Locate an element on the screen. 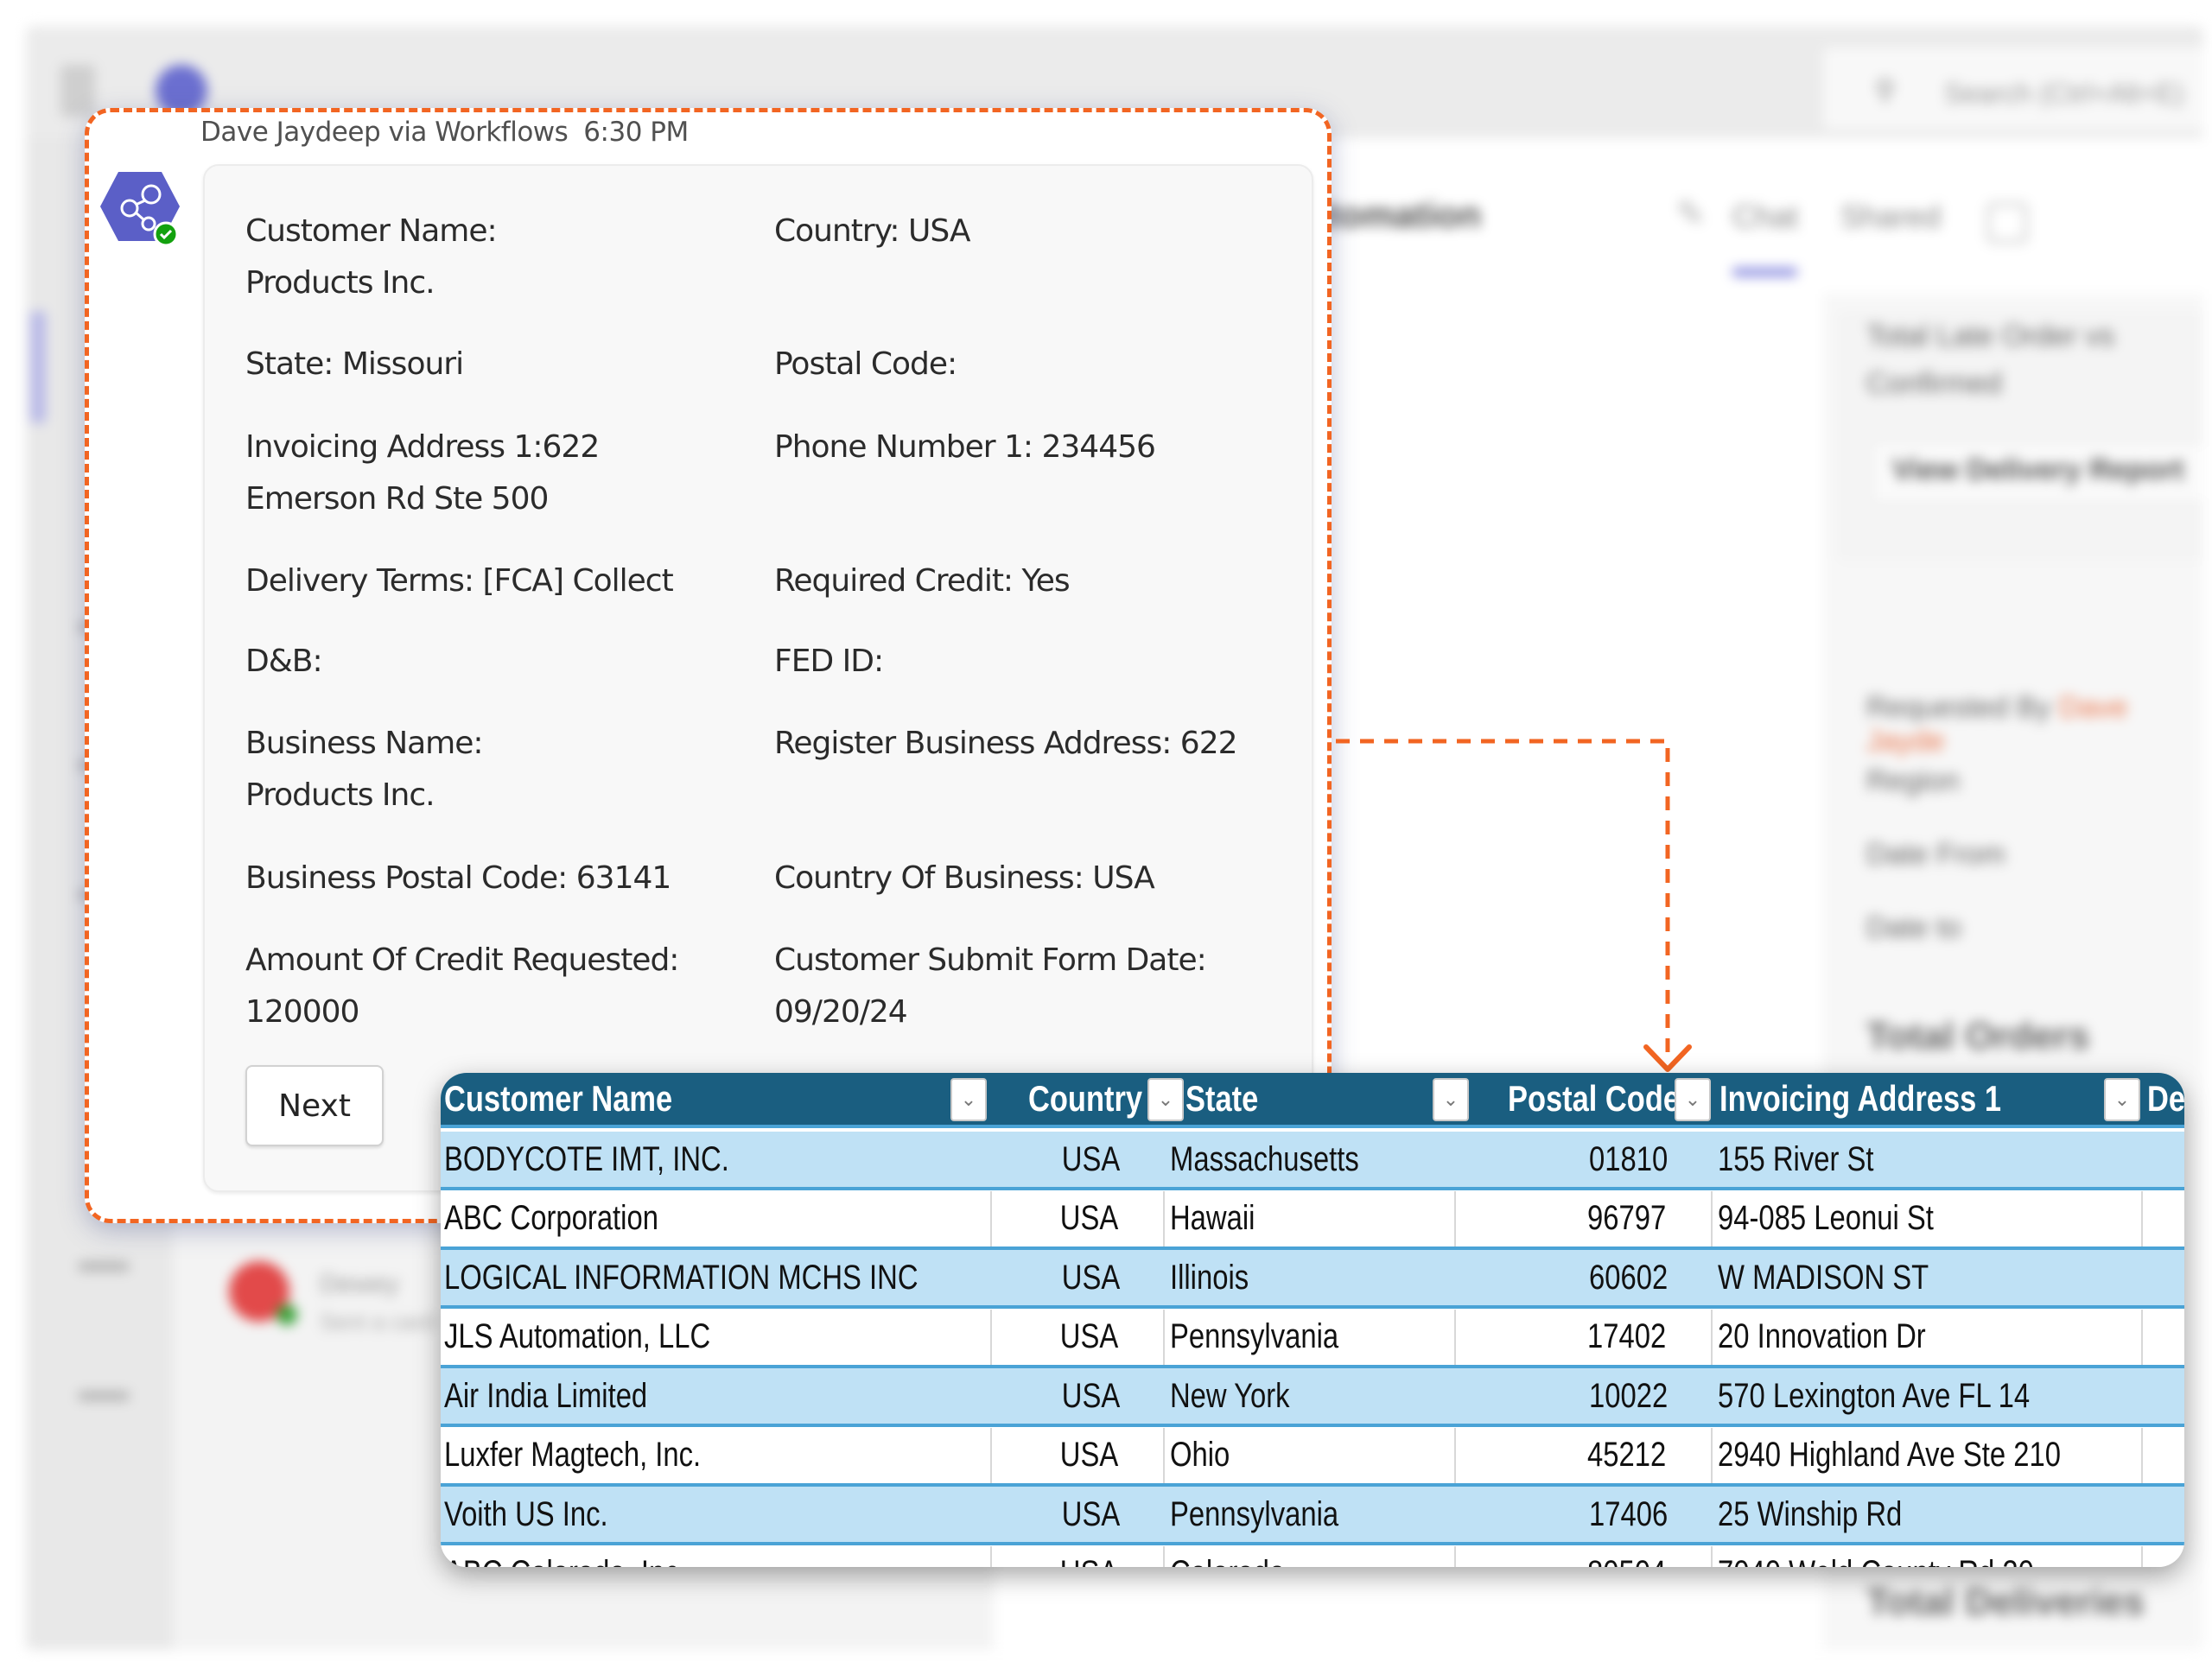 The image size is (2212, 1662). cell-postal-code: 01810 is located at coordinates (1584, 1159).